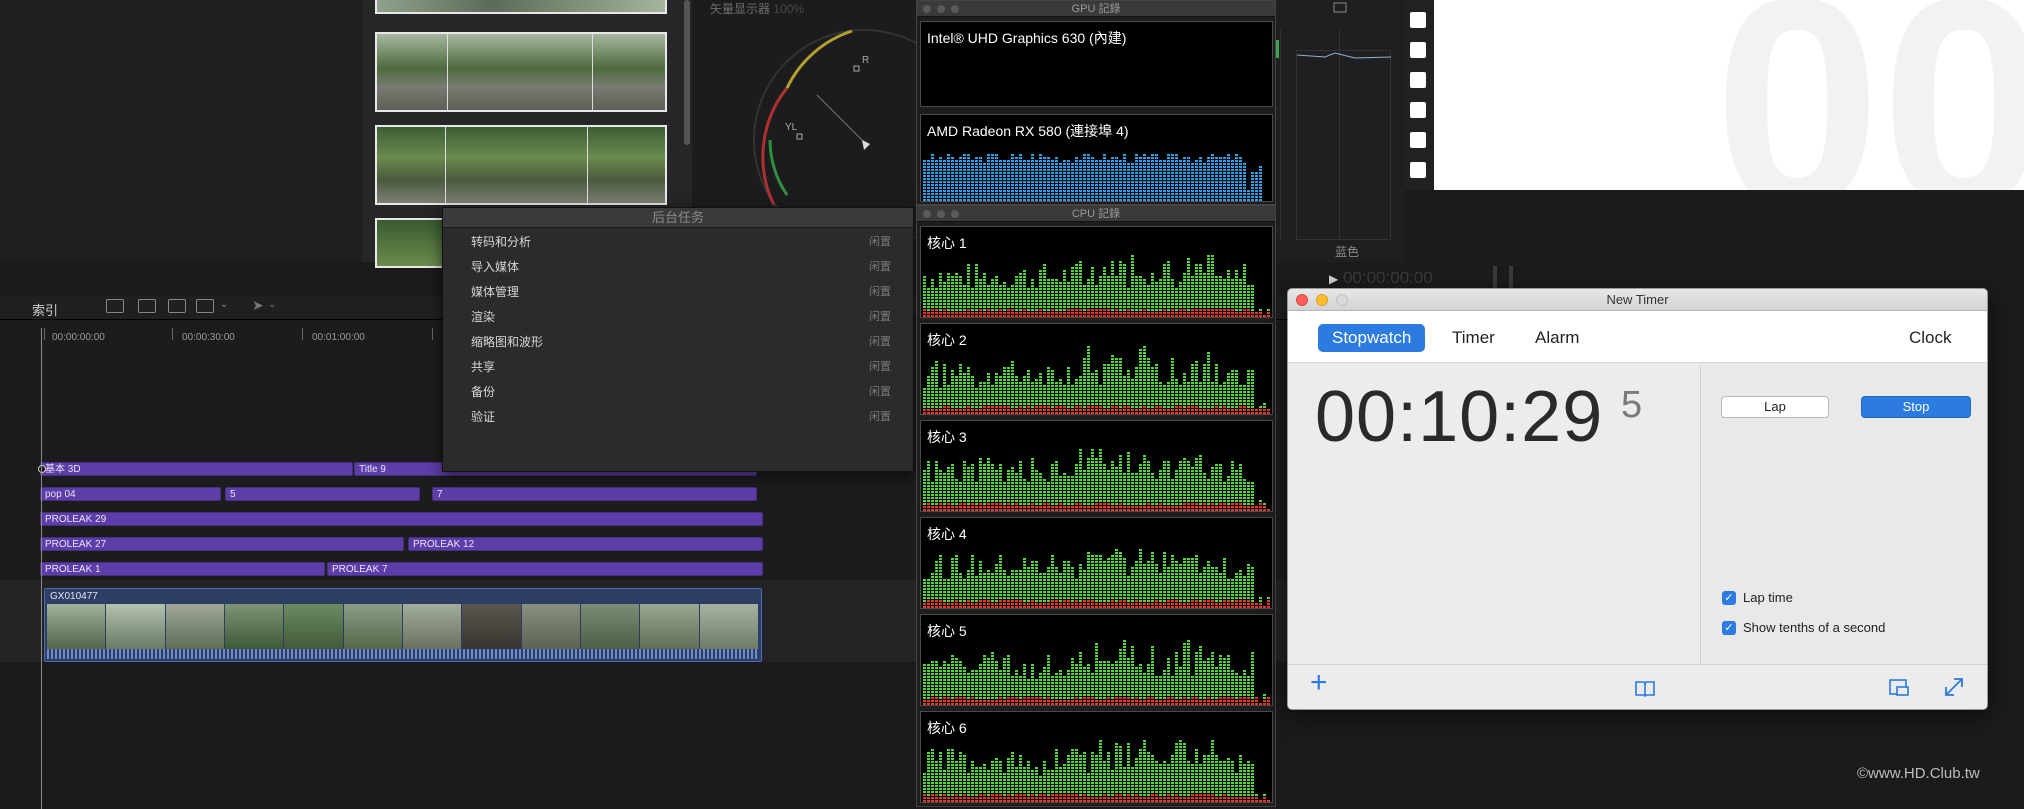 The width and height of the screenshot is (2024, 809). Describe the element at coordinates (1775, 407) in the screenshot. I see `lap-button: Lap` at that location.